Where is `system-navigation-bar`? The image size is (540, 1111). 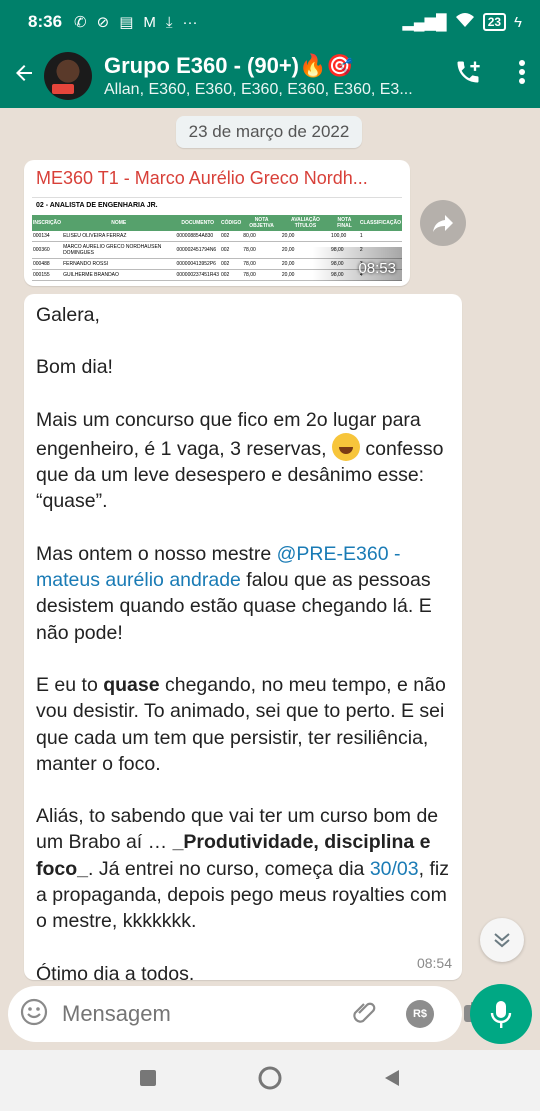 system-navigation-bar is located at coordinates (270, 1080).